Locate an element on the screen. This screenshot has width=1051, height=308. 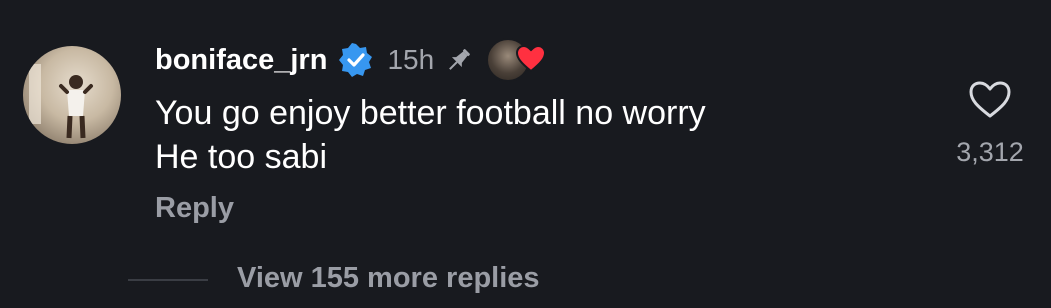
view-more-replies-button: View 155 more replies is located at coordinates (388, 278).